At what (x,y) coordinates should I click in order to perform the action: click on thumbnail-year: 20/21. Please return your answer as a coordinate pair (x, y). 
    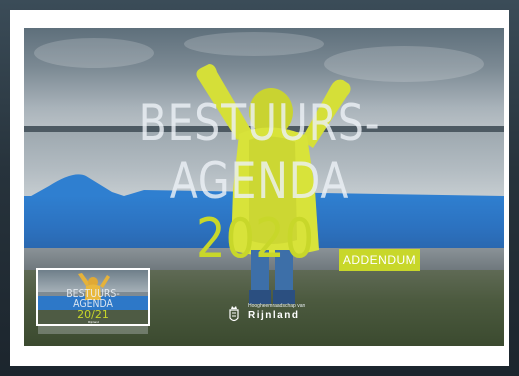
    Looking at the image, I should click on (93, 314).